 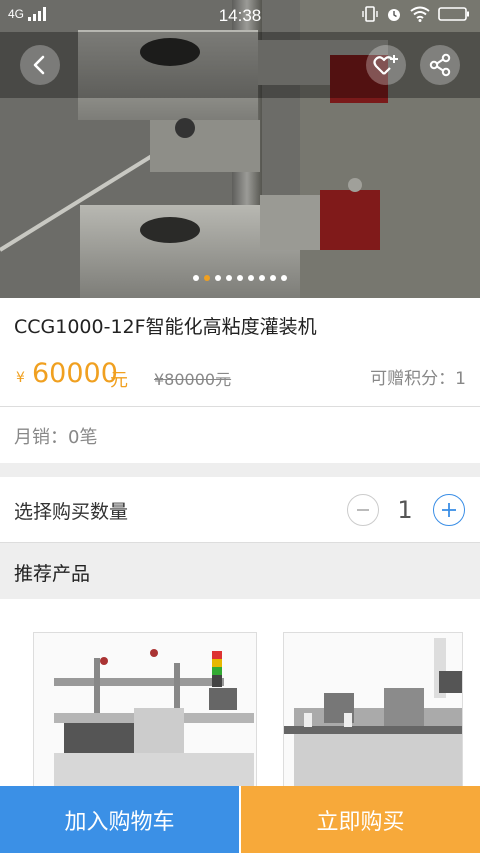 I want to click on product-title: CCG1000-12F智能化高粘度灌装机, so click(x=165, y=327).